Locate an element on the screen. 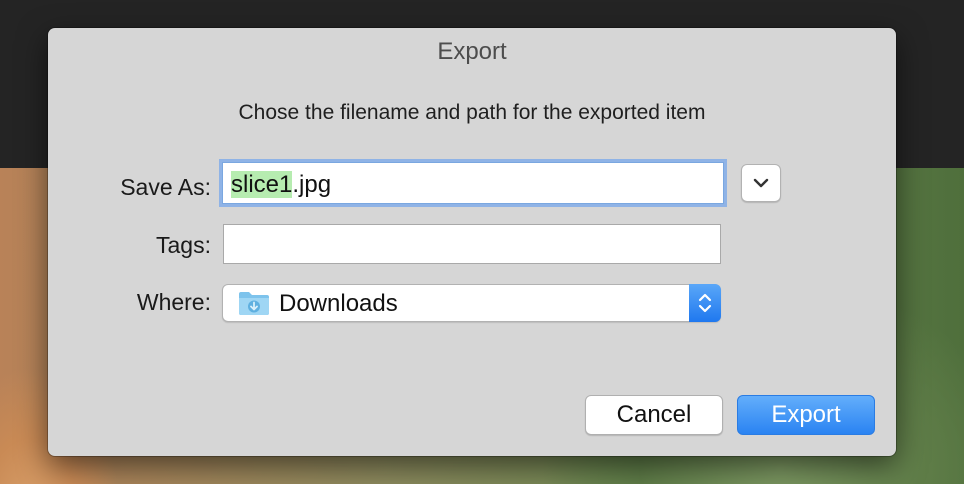  up-down-chevron-icon is located at coordinates (705, 303).